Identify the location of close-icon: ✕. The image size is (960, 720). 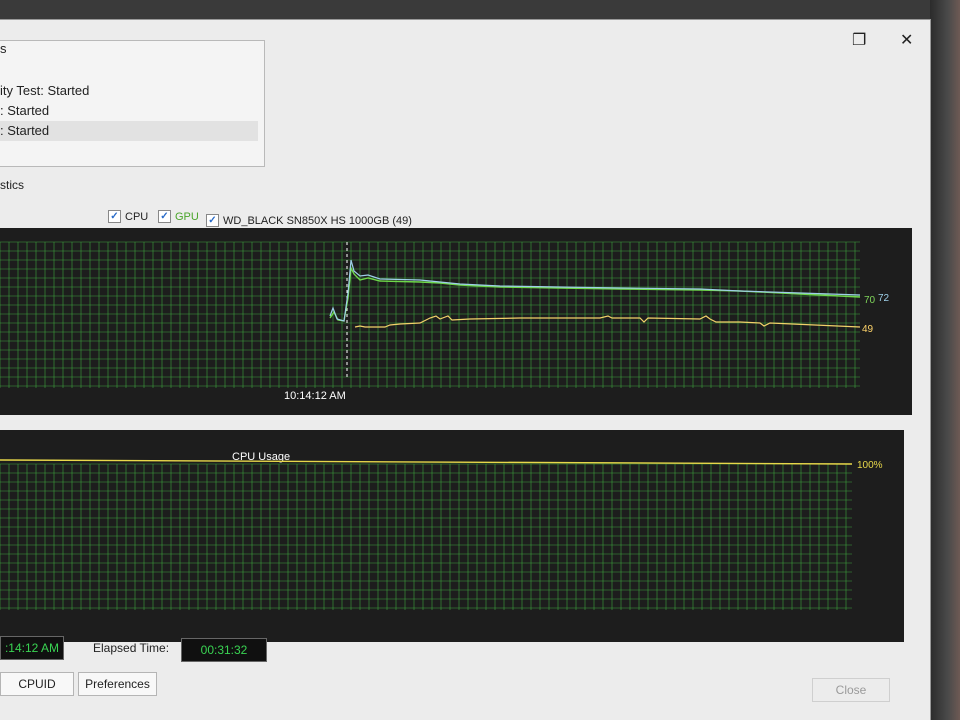
(906, 40).